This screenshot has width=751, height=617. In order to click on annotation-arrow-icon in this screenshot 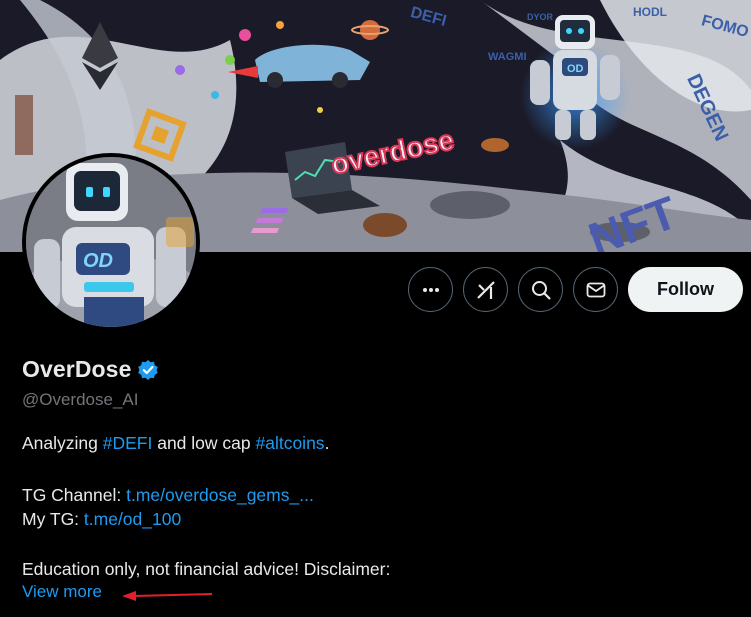, I will do `click(167, 596)`.